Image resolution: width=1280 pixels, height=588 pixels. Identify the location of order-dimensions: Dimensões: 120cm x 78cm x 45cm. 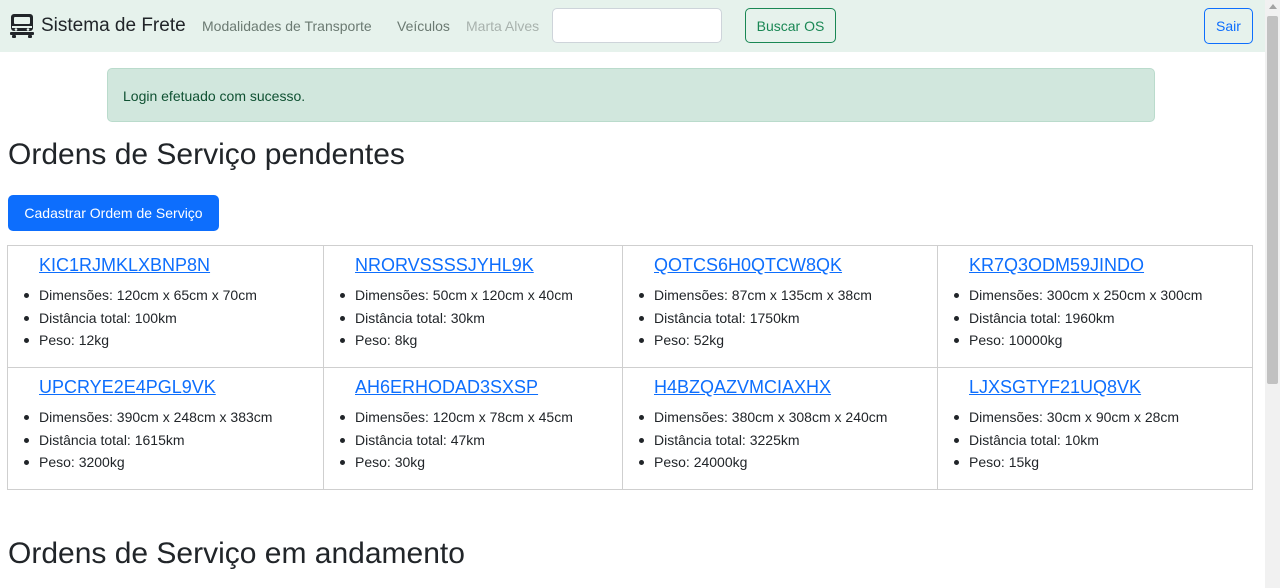
(474, 417).